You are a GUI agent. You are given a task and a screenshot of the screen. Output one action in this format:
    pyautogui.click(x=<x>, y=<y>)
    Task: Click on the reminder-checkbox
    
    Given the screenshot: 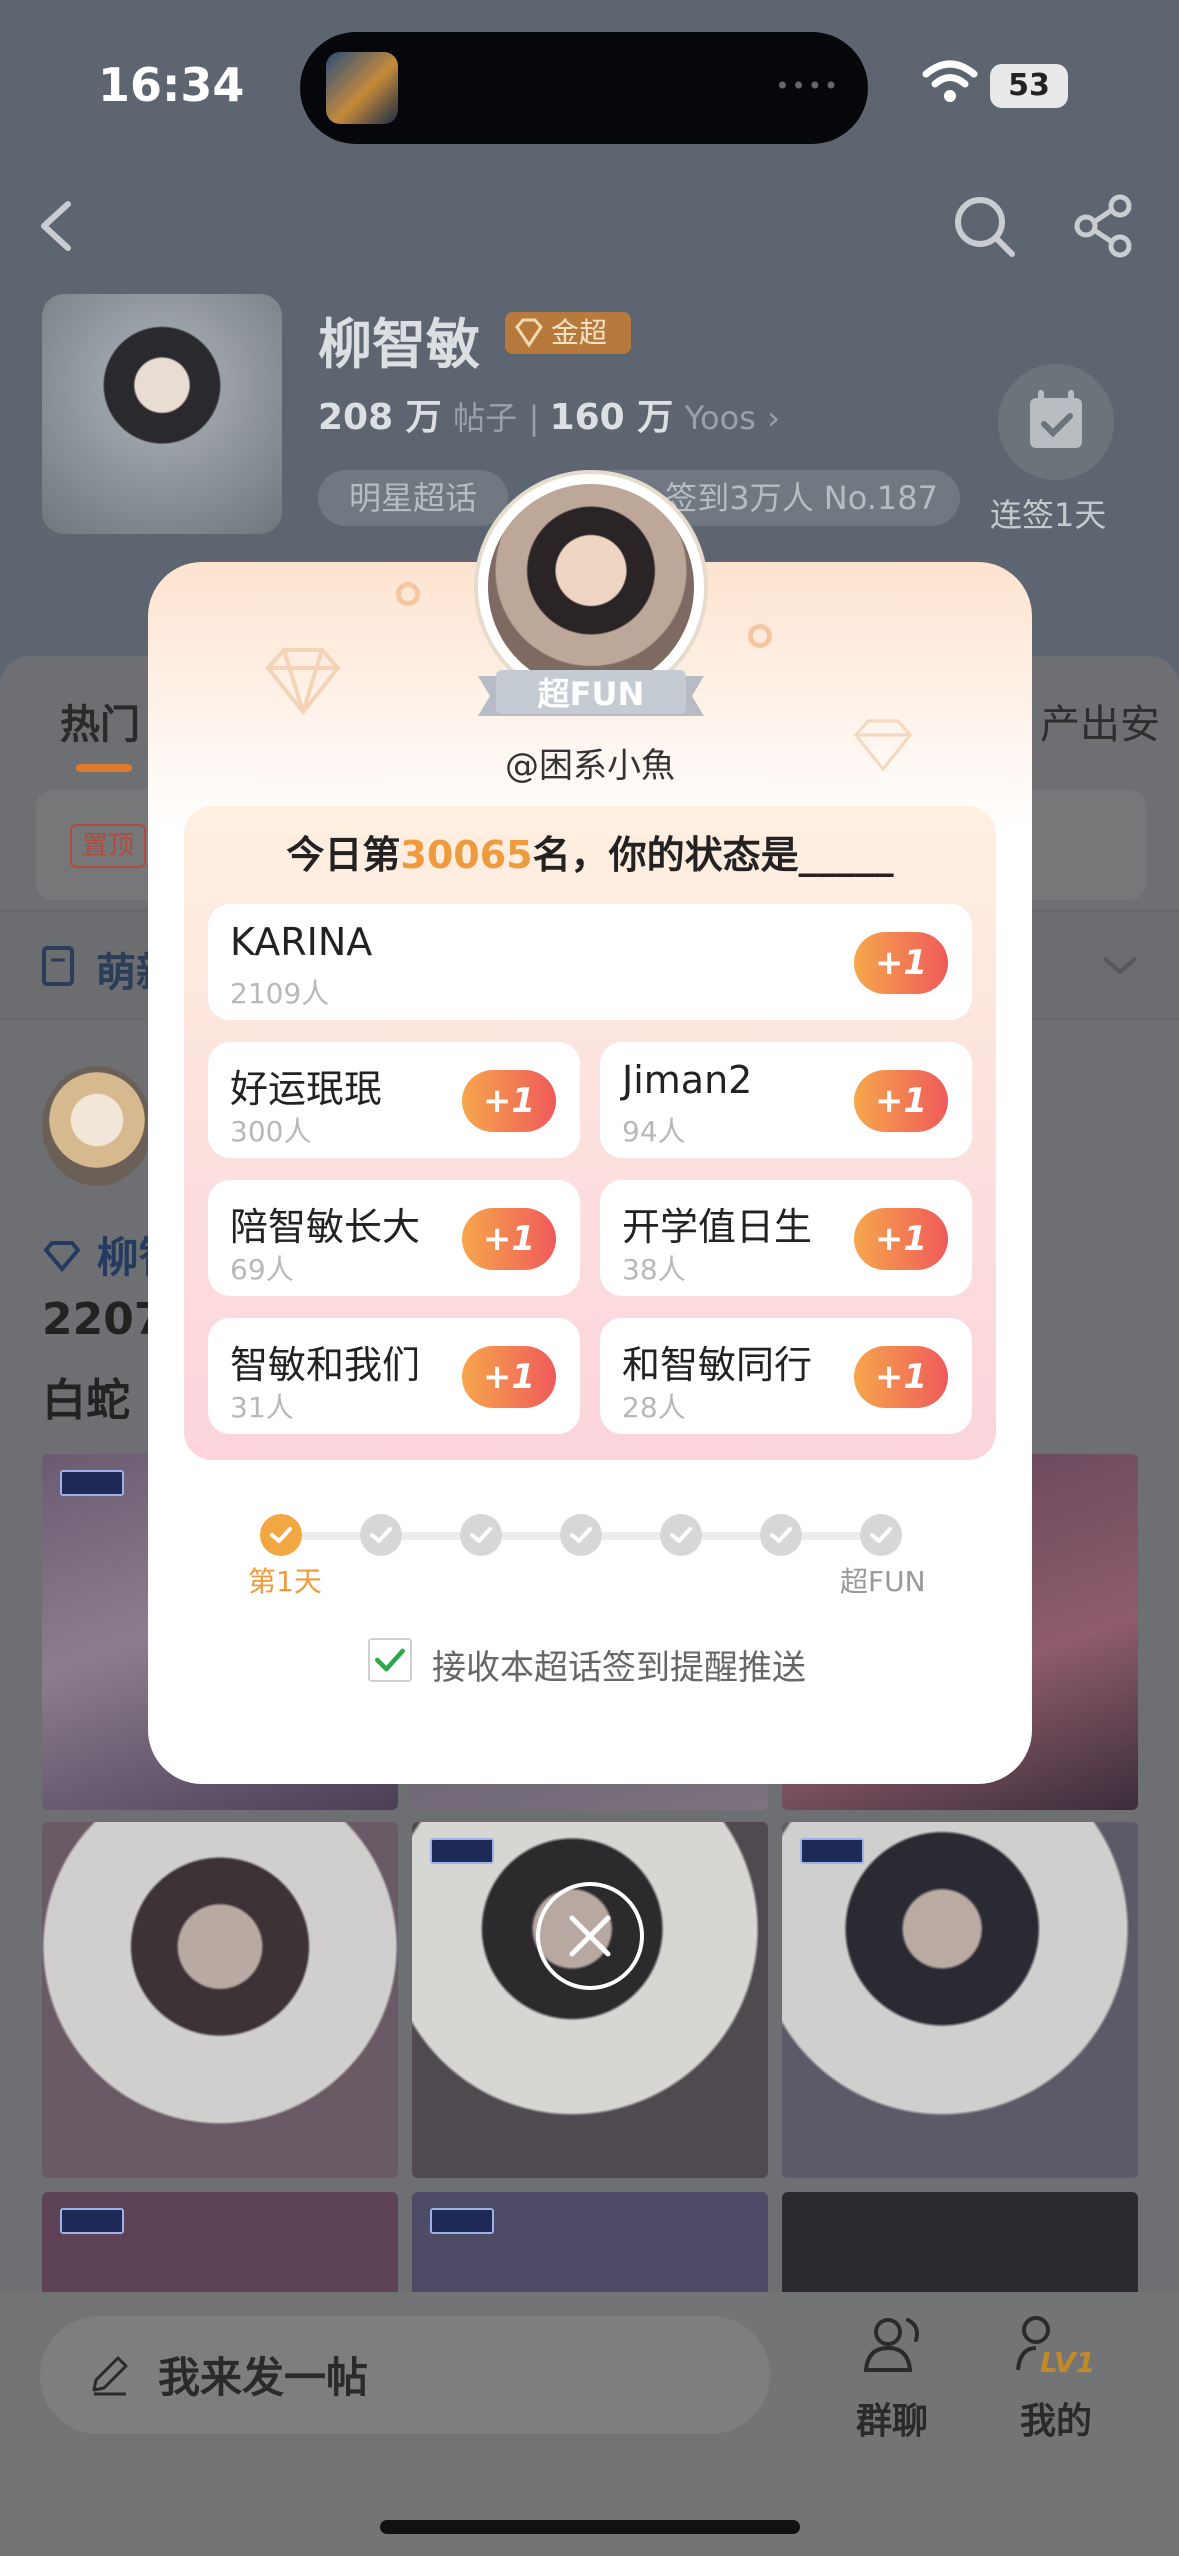 What is the action you would take?
    pyautogui.click(x=390, y=1660)
    